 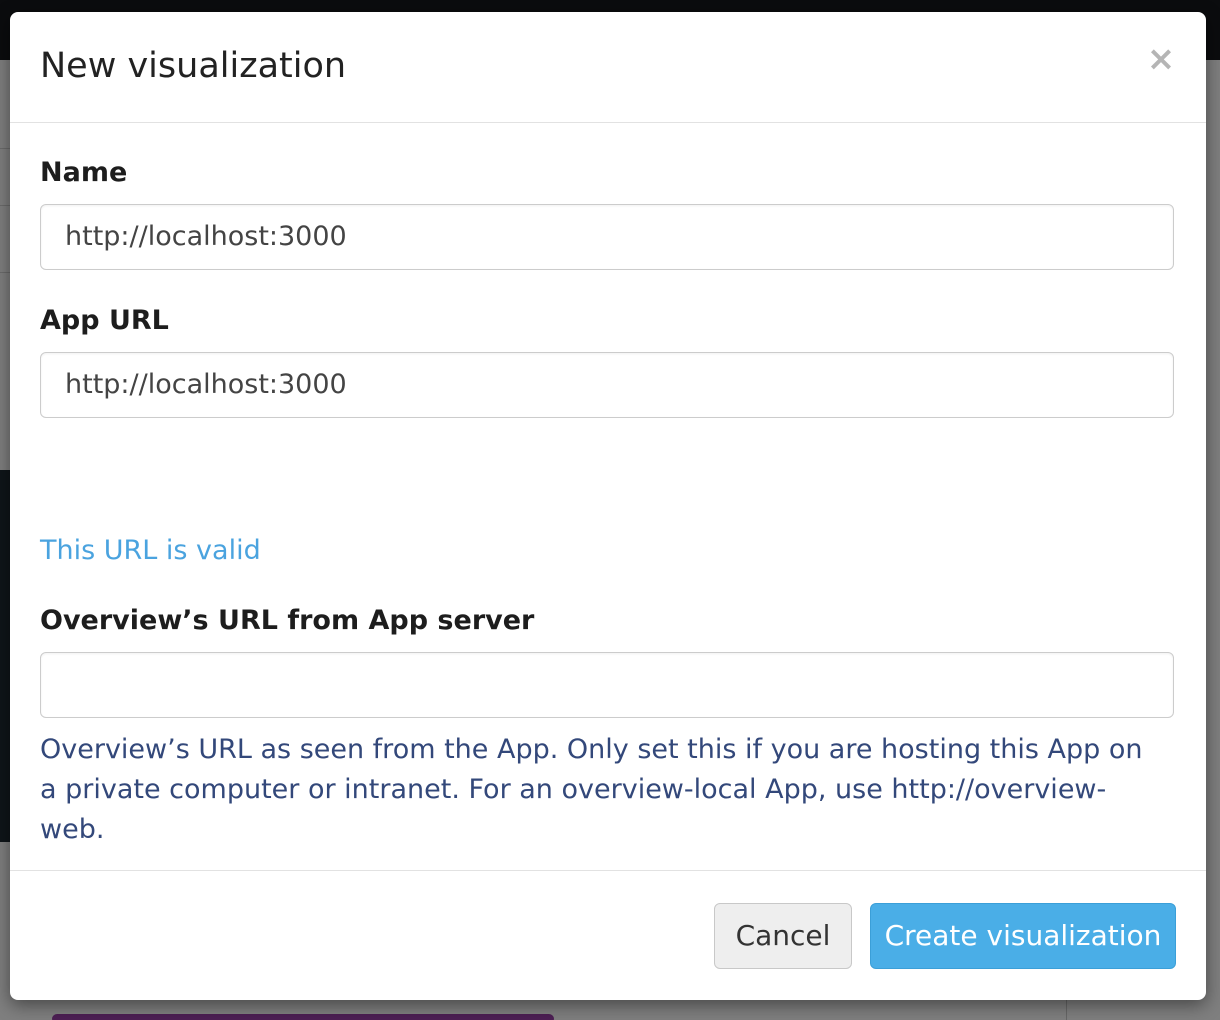 I want to click on create-visualization-button: Create visualization, so click(x=1023, y=936).